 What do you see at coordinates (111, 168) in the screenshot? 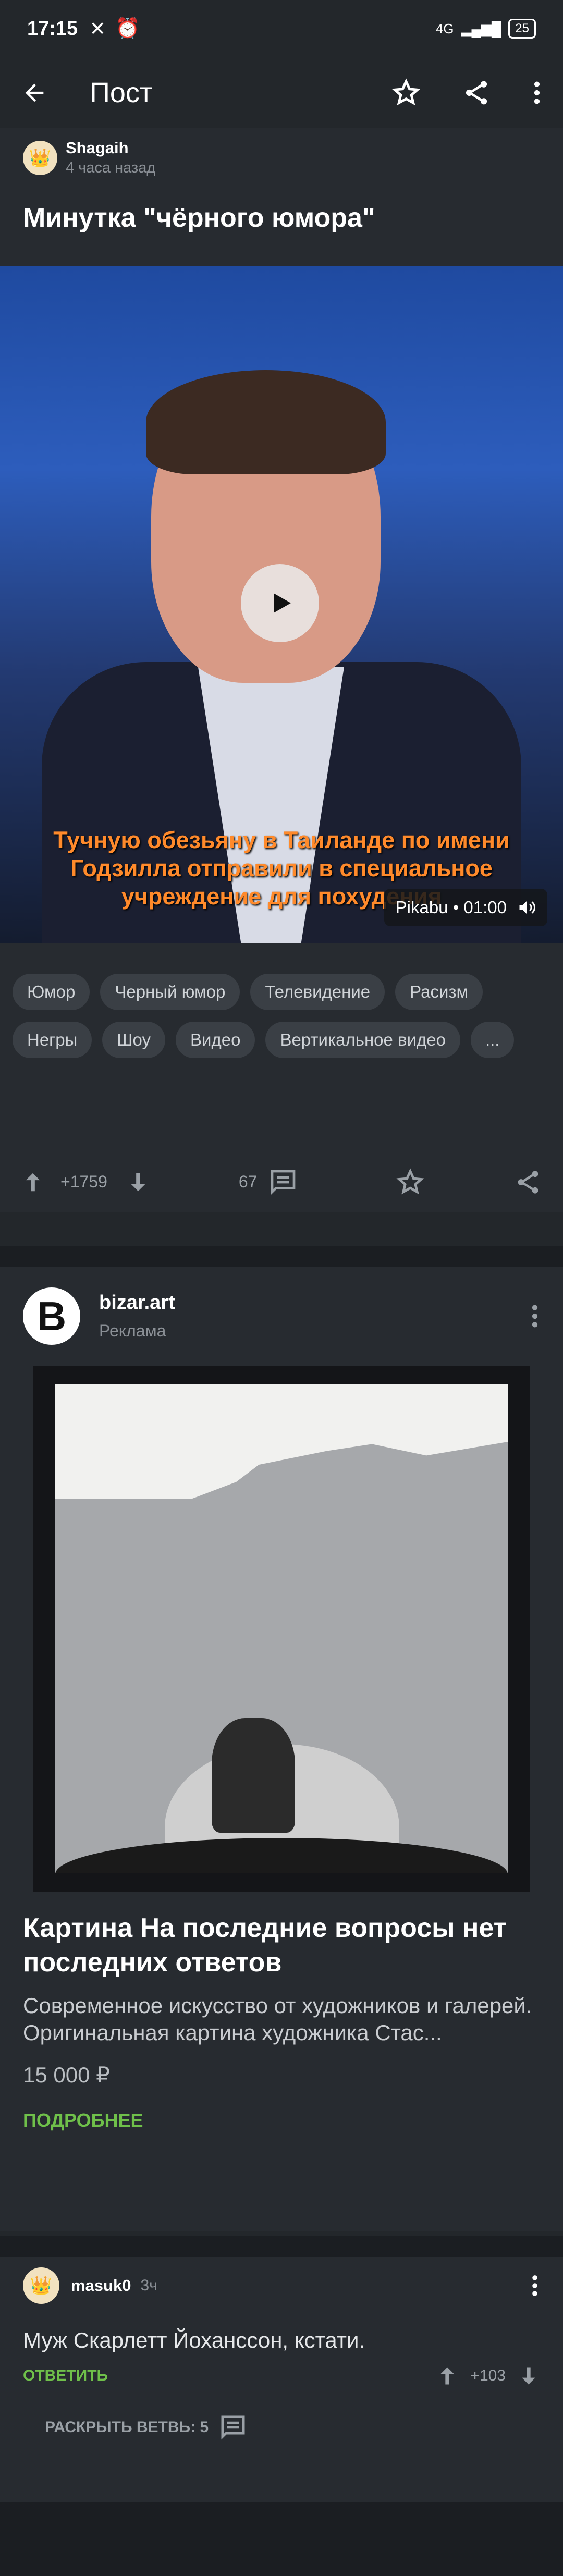
I see `post-timestamp: 4 часа назад` at bounding box center [111, 168].